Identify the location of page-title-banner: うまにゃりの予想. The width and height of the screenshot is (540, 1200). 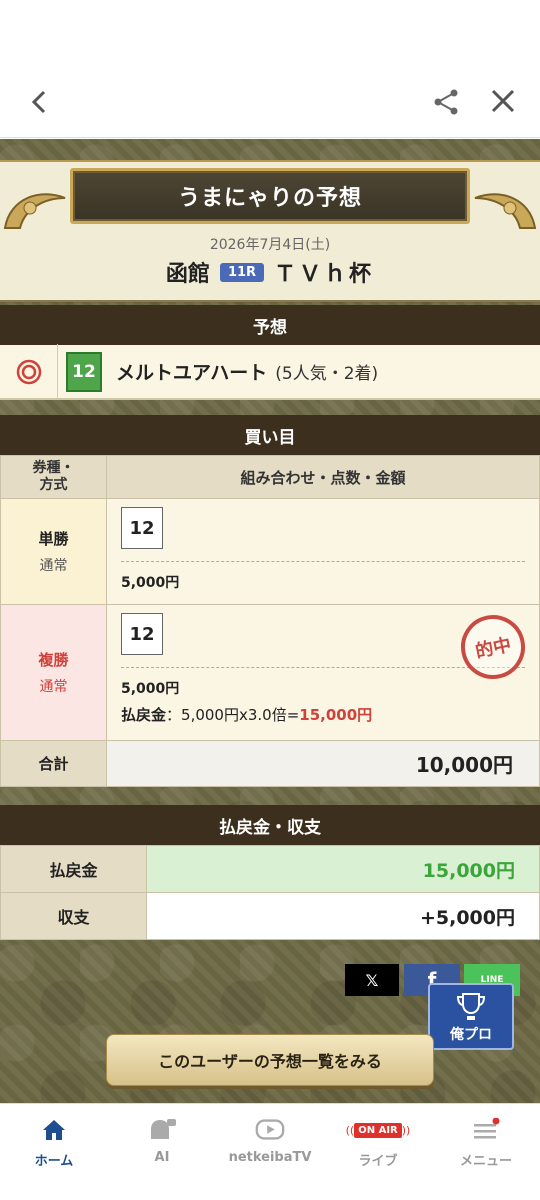
(270, 196).